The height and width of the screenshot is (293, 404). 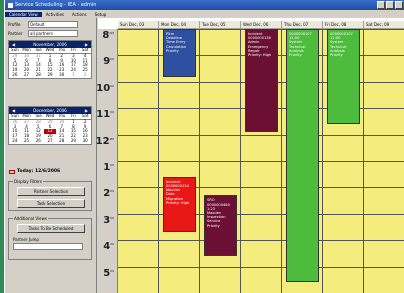 What do you see at coordinates (108, 220) in the screenshot?
I see `hour-label: 300` at bounding box center [108, 220].